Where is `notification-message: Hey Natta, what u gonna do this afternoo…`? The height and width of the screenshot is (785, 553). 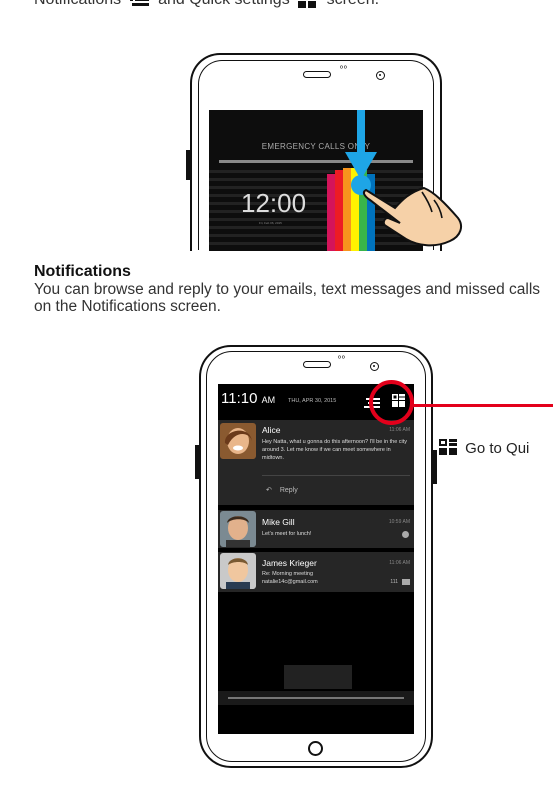 notification-message: Hey Natta, what u gonna do this afternoo… is located at coordinates (335, 450).